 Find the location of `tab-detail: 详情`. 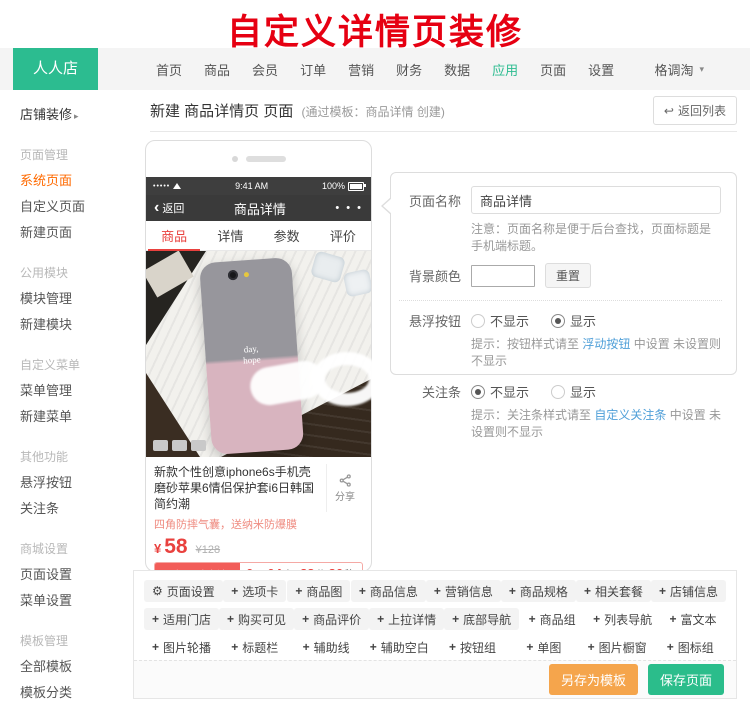

tab-detail: 详情 is located at coordinates (230, 235).